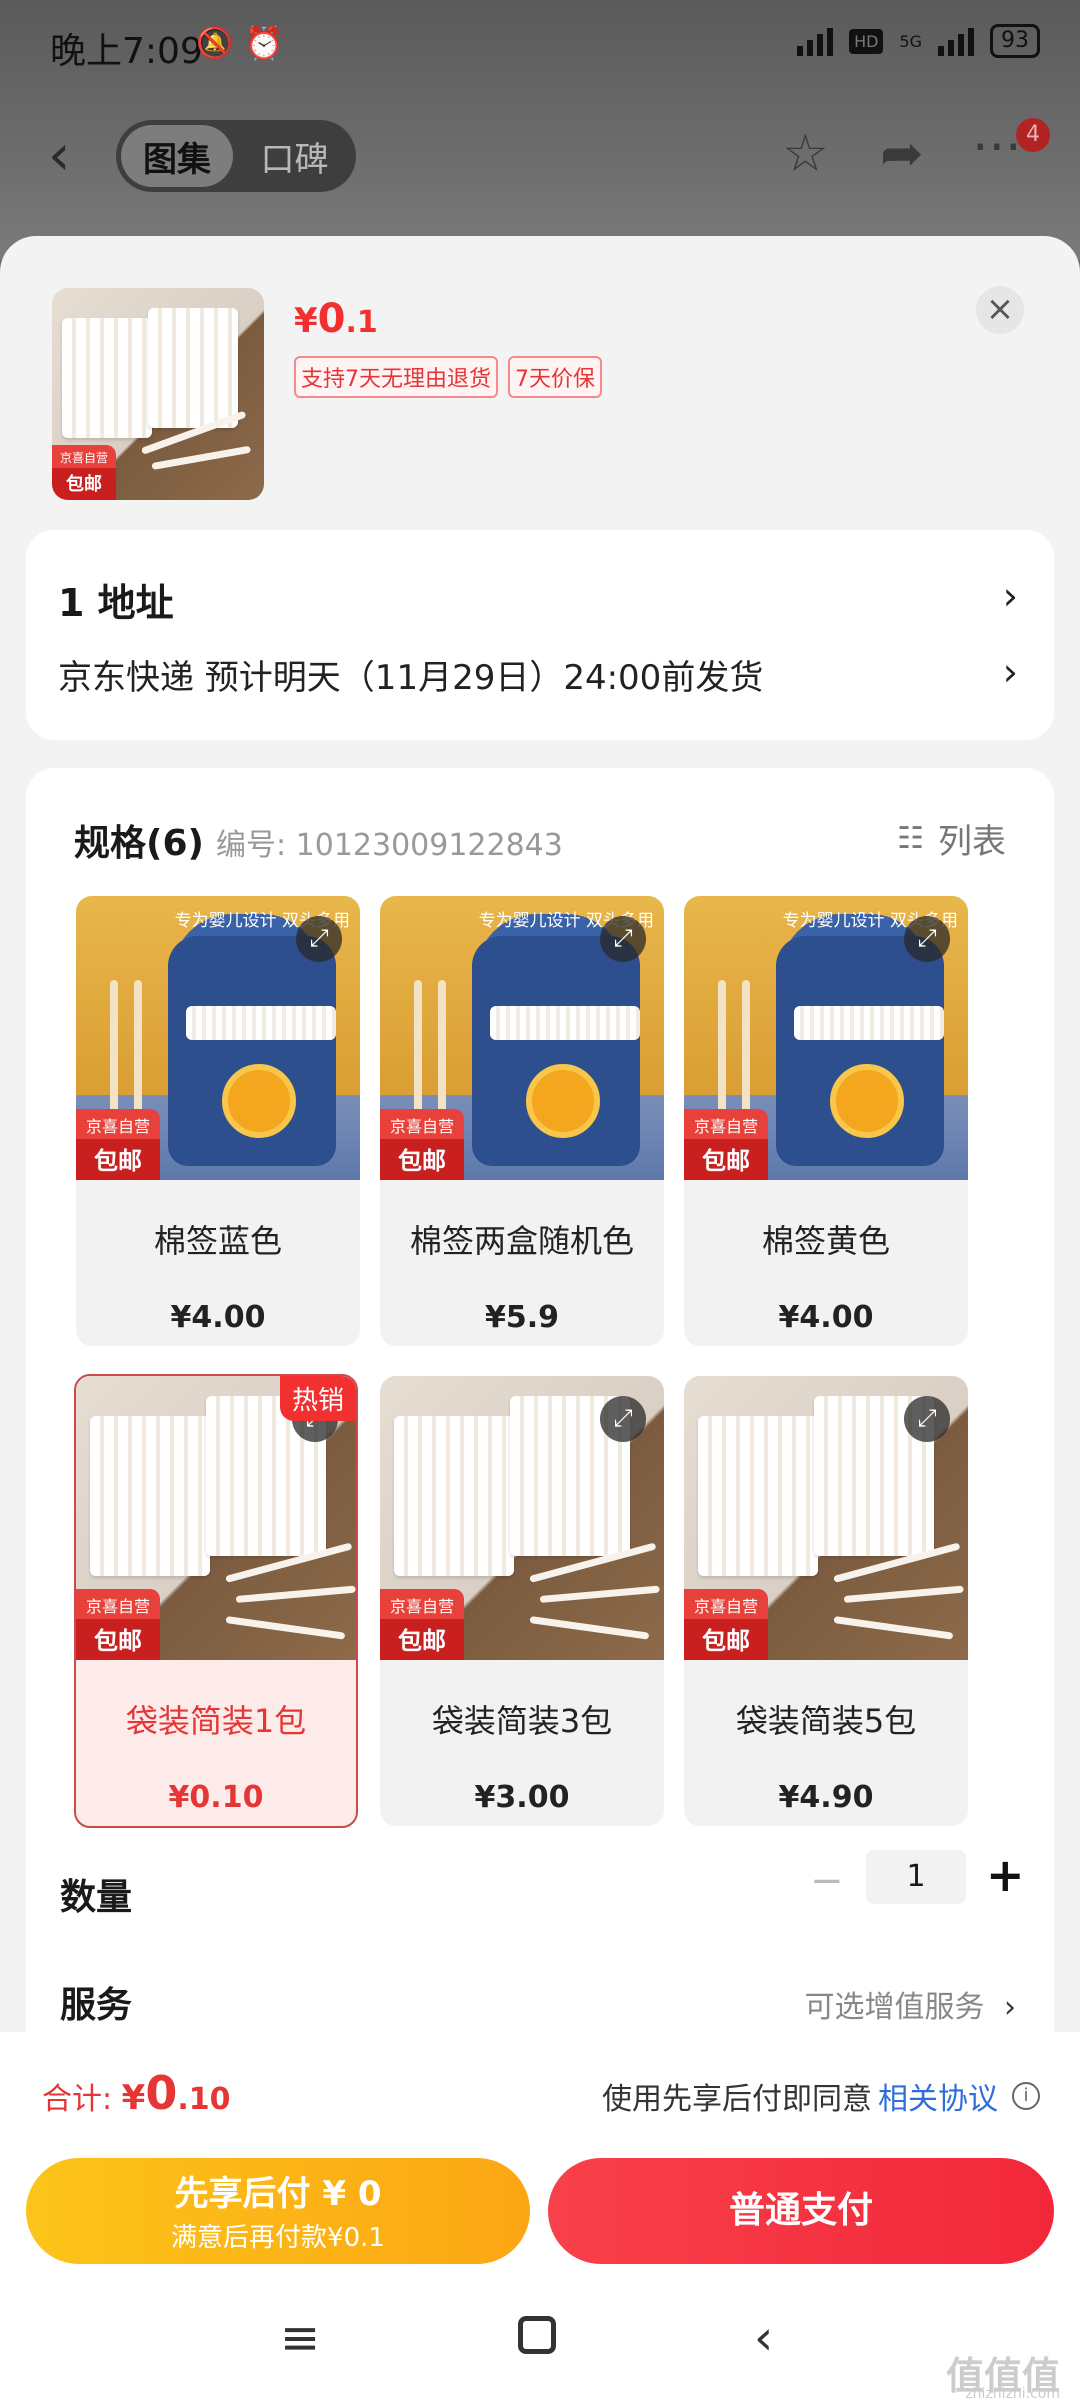 Image resolution: width=1080 pixels, height=2400 pixels. What do you see at coordinates (411, 678) in the screenshot?
I see `delivery-estimate: 京东快递 预计明天（11月29日）24:00前发货` at bounding box center [411, 678].